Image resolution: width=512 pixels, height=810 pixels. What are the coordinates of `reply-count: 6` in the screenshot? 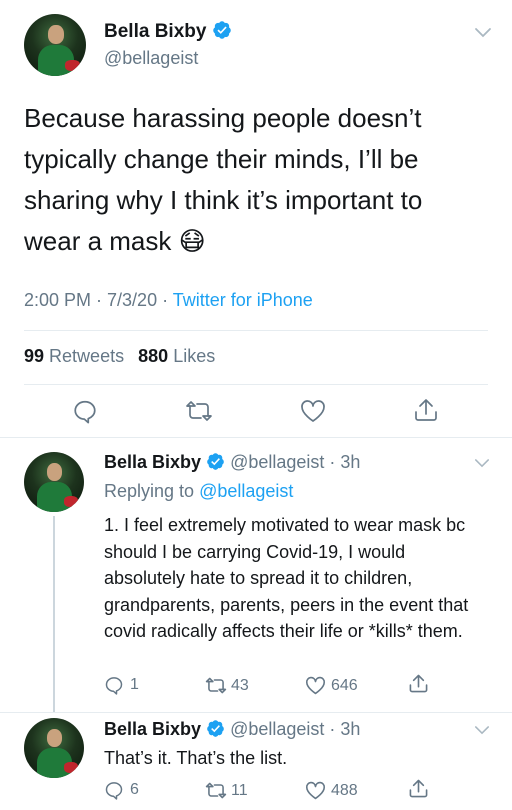 It's located at (134, 789).